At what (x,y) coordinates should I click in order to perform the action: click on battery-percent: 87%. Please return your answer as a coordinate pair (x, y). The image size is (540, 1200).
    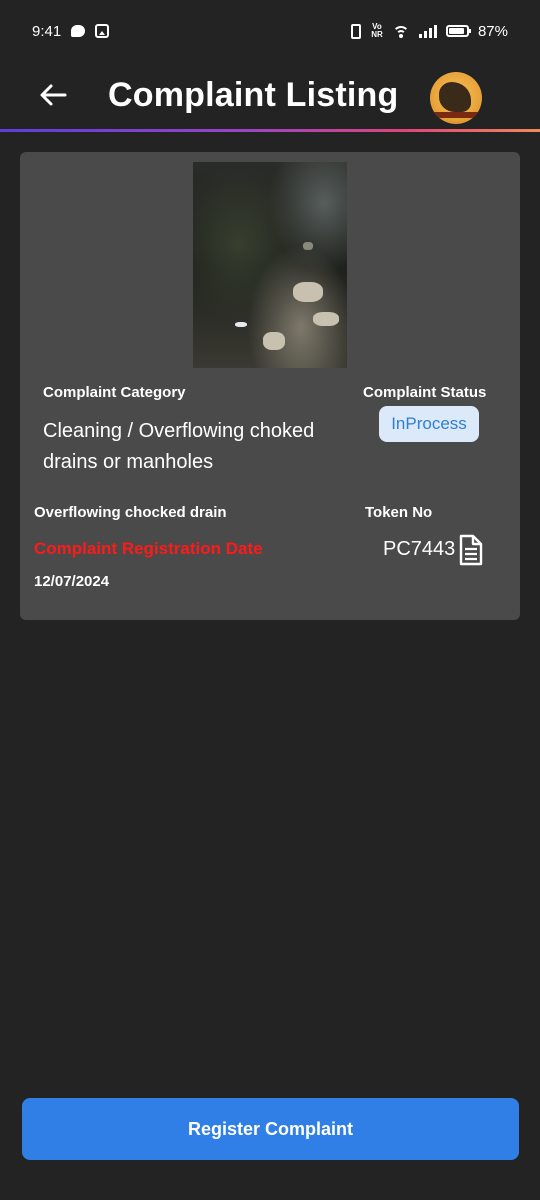
    Looking at the image, I should click on (492, 31).